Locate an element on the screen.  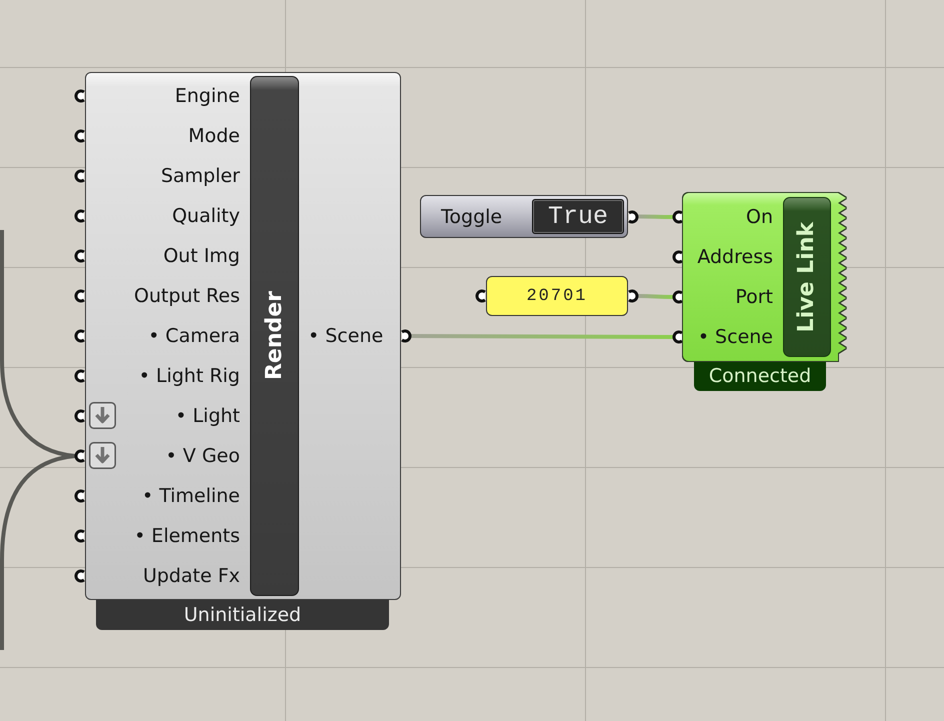
input-label: On is located at coordinates (759, 217).